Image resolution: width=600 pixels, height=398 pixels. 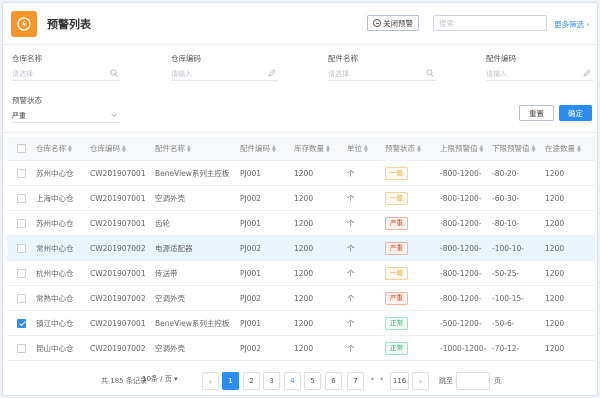 I want to click on more-filters-link: 更多筛选 ›, so click(x=571, y=24).